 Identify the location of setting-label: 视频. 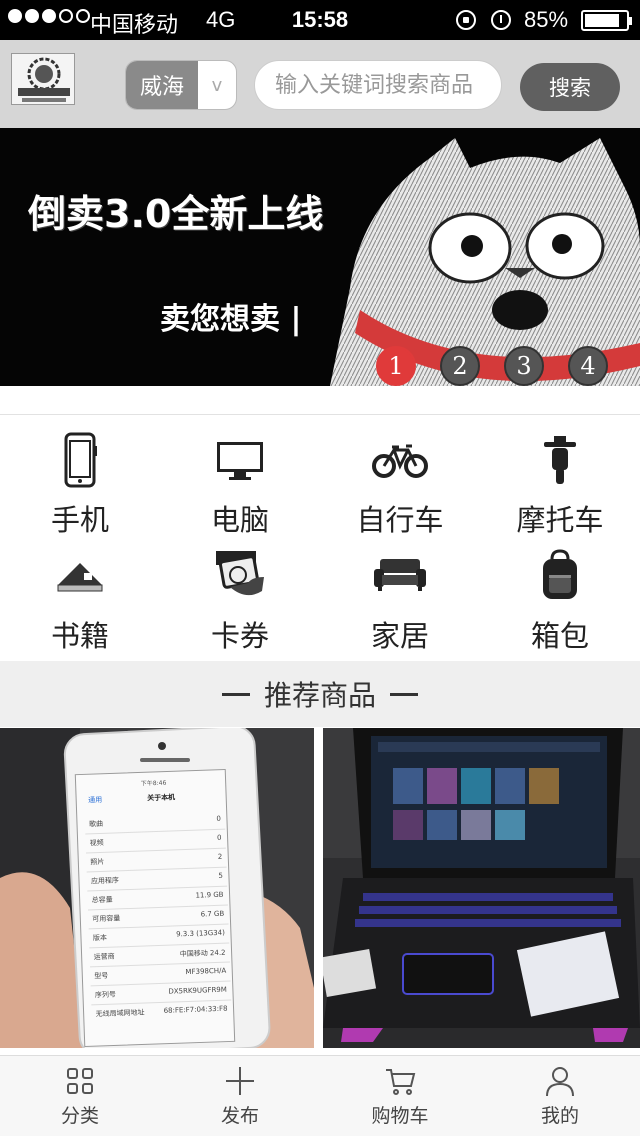
(96, 843).